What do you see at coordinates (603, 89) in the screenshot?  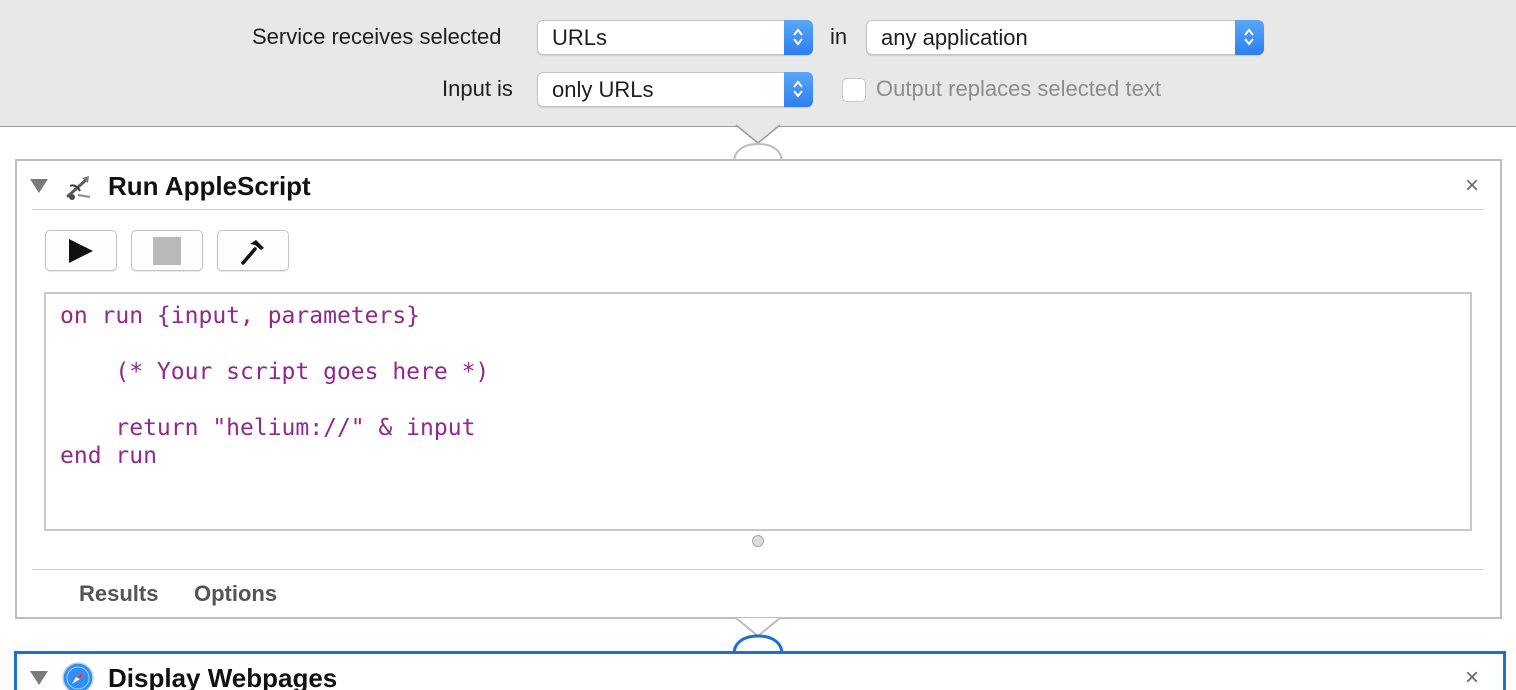 I see `input-type-value: only URLs` at bounding box center [603, 89].